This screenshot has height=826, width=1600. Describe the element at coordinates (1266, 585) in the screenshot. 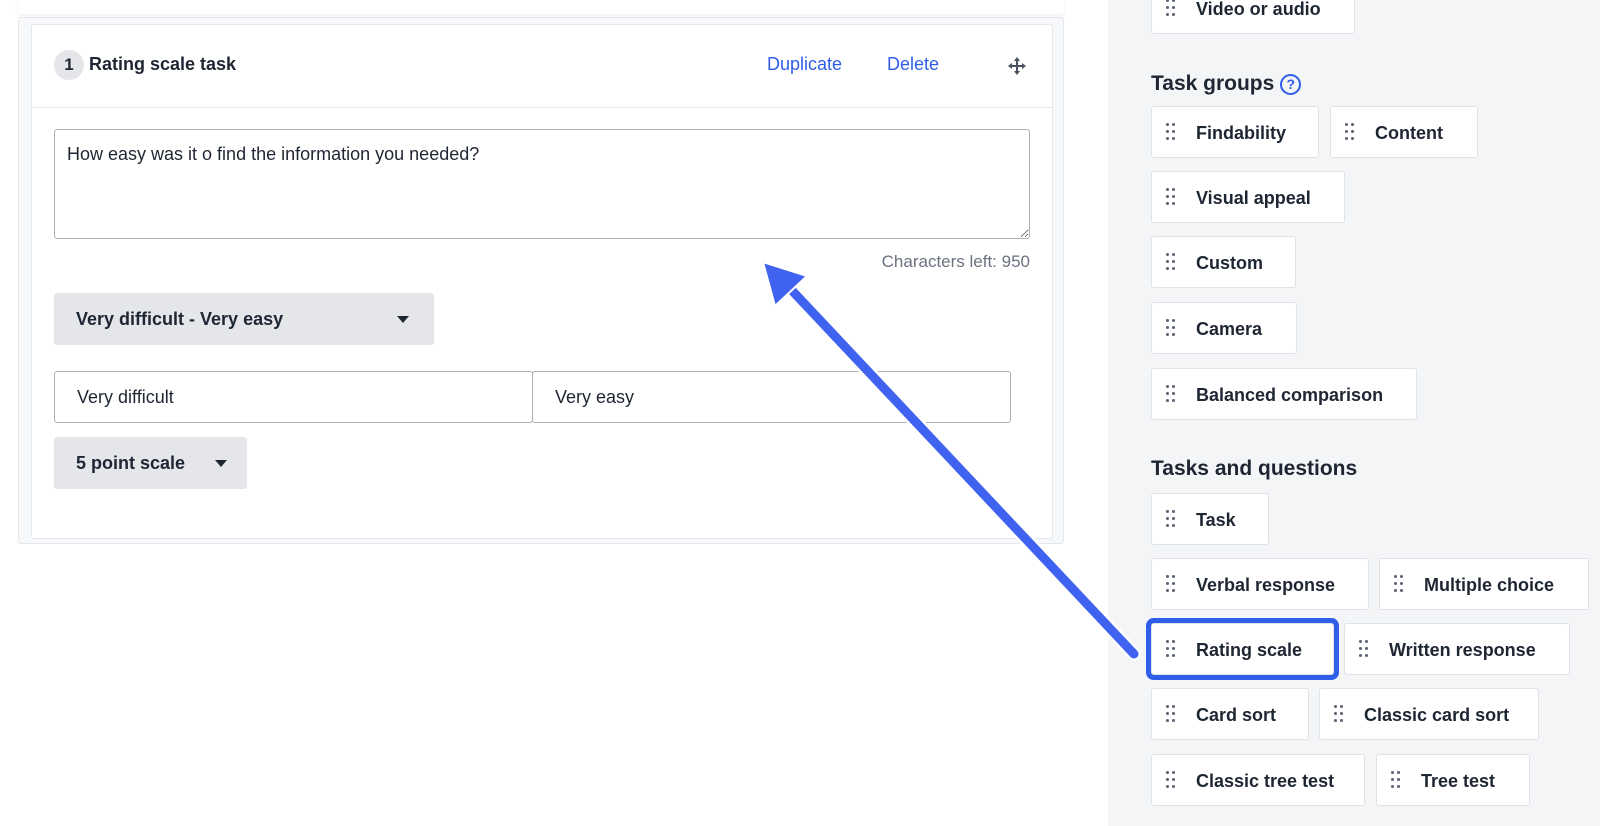

I see `chip-label: Verbal response` at that location.